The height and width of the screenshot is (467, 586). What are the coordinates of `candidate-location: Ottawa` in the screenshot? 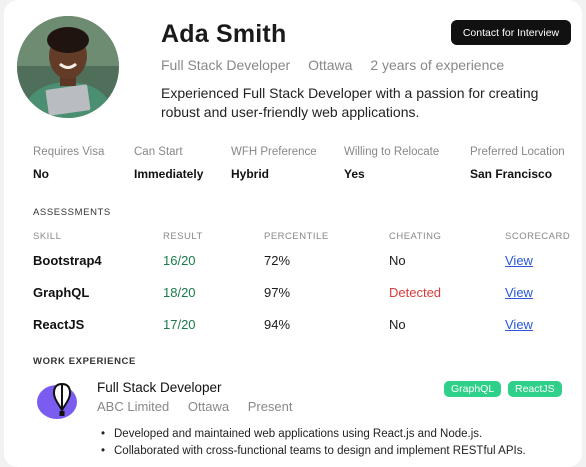 It's located at (330, 65).